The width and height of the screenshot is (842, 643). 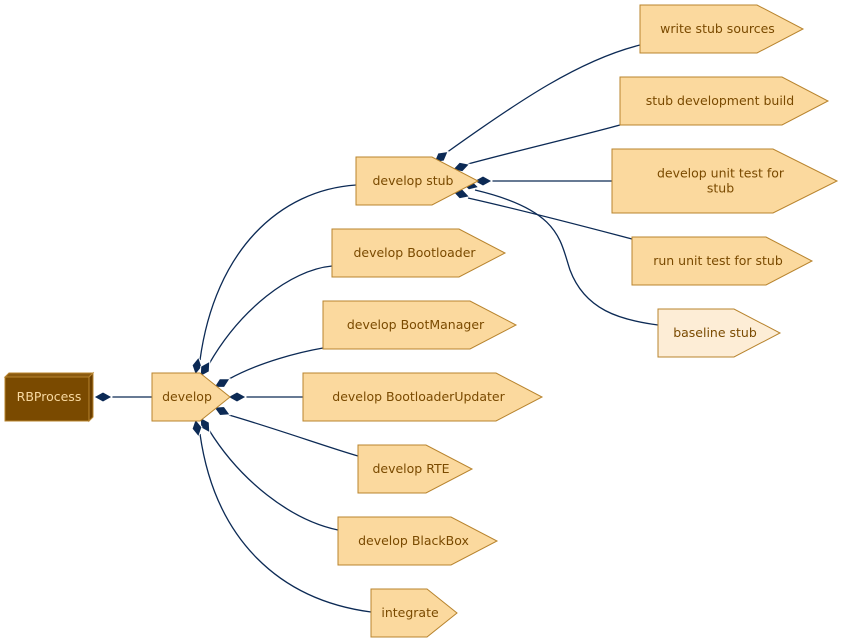 I want to click on node-develop-bootmanager: develop BootManager, so click(x=420, y=325).